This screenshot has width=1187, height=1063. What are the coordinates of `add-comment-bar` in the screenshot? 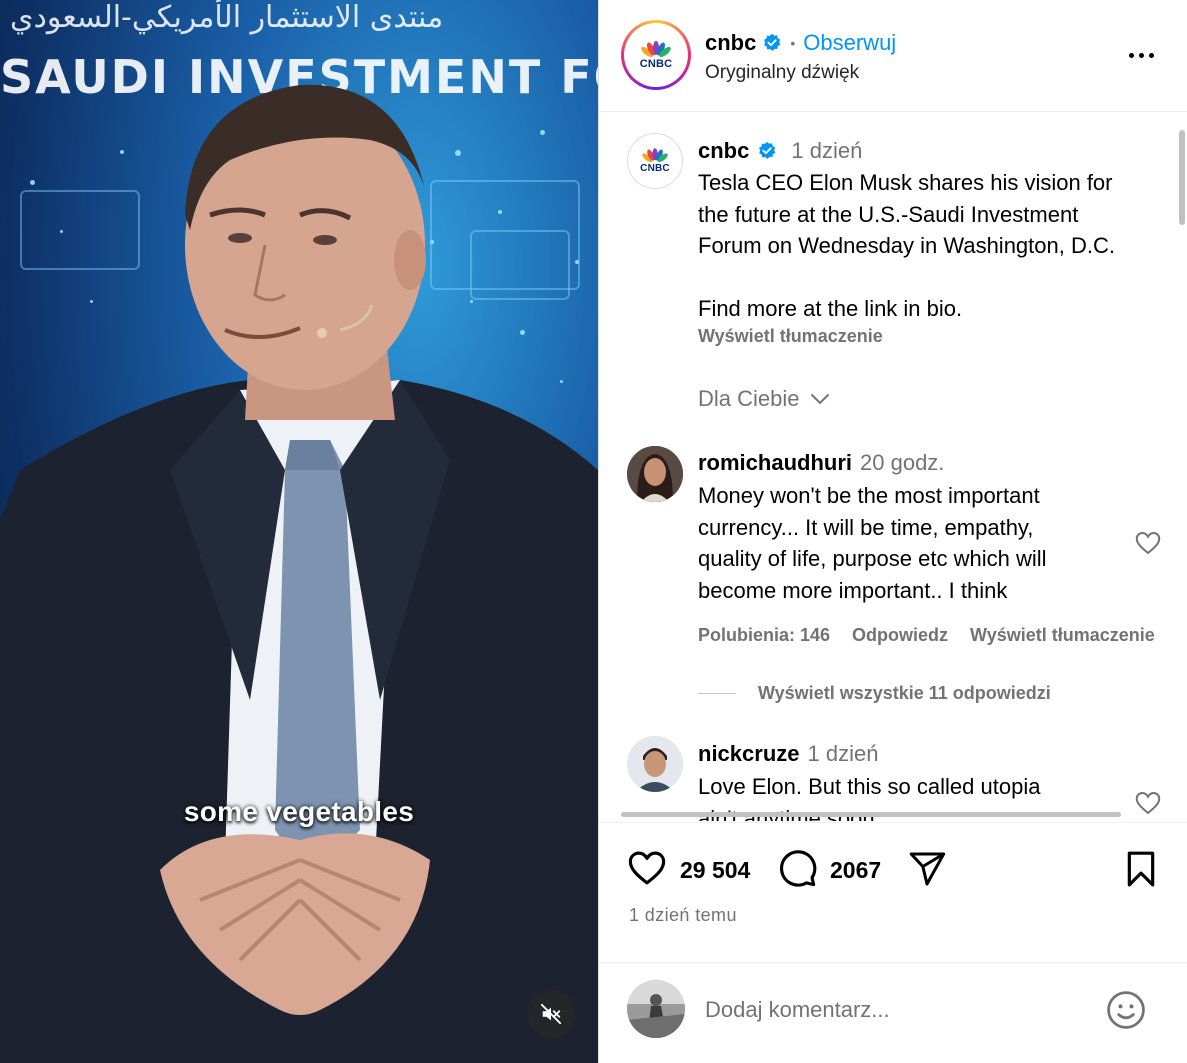 It's located at (893, 1012).